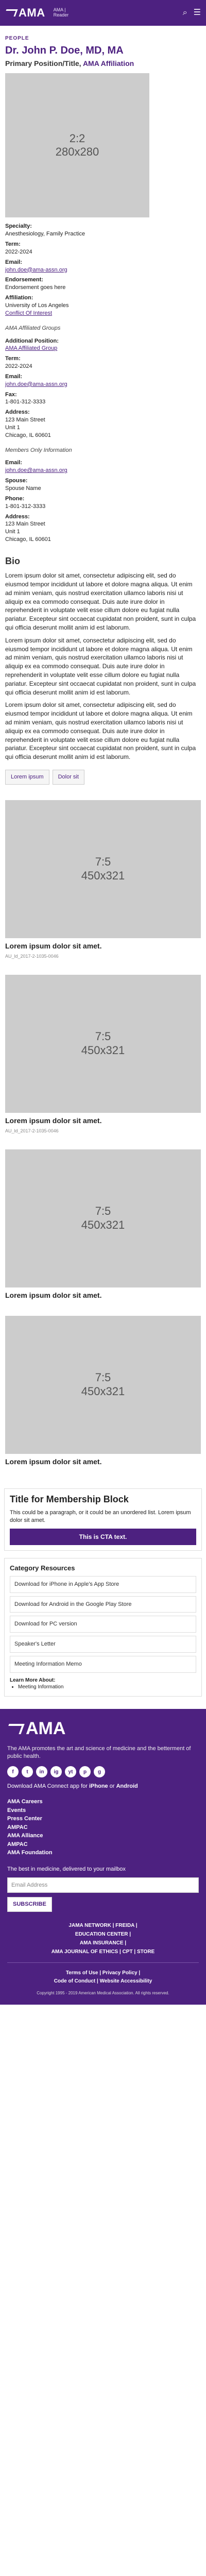 Image resolution: width=206 pixels, height=2576 pixels. Describe the element at coordinates (24, 280) in the screenshot. I see `field-label: Endorsement:` at that location.